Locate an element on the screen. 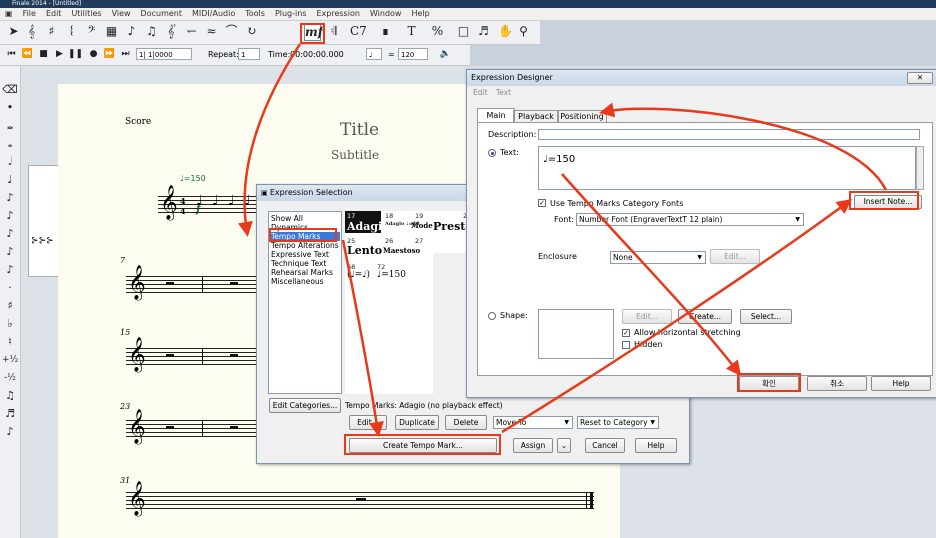 This screenshot has width=936, height=538. delete-button: Delete is located at coordinates (466, 422).